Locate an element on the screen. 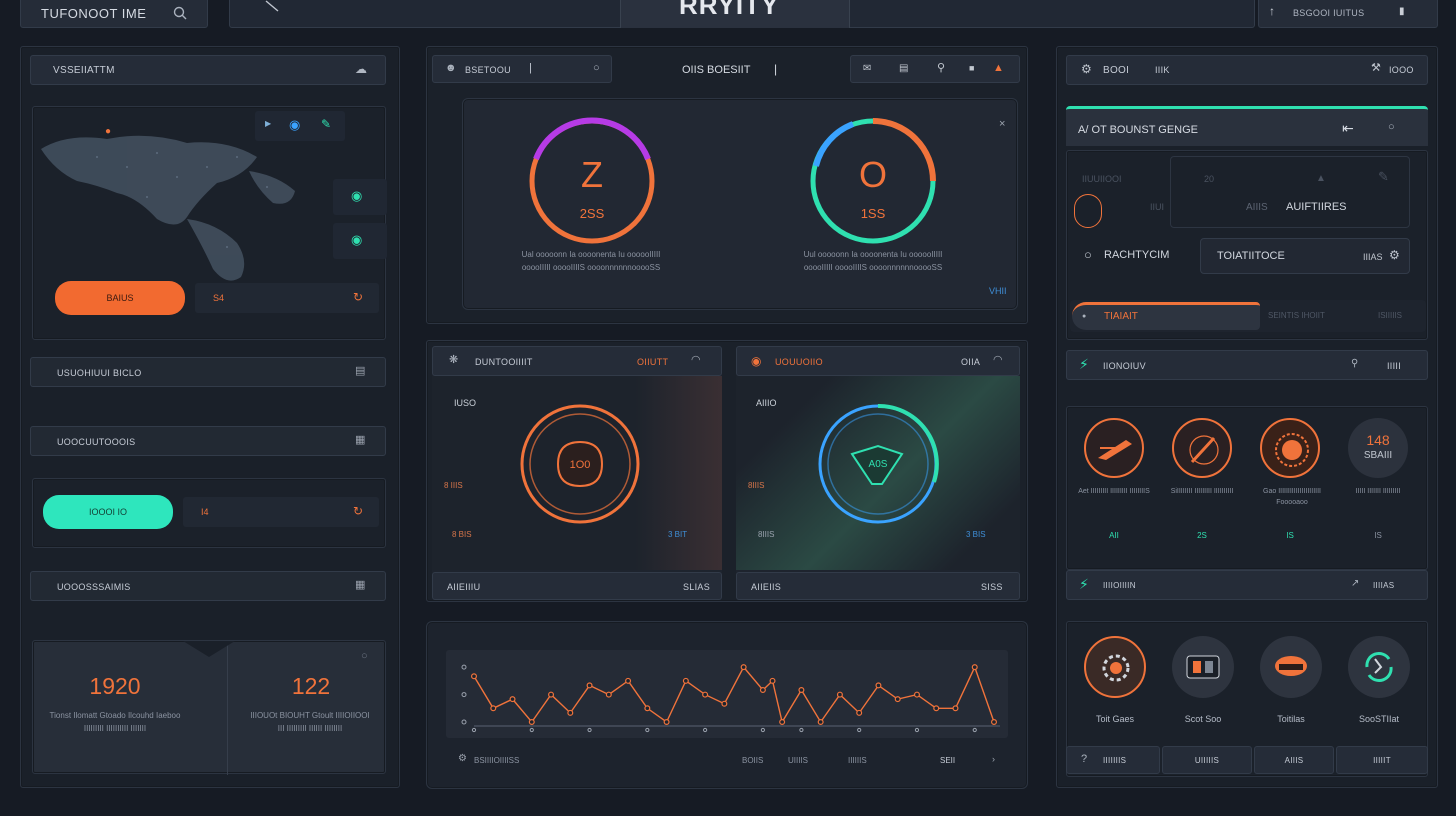  ghost-label-3: IIUI is located at coordinates (1157, 207).